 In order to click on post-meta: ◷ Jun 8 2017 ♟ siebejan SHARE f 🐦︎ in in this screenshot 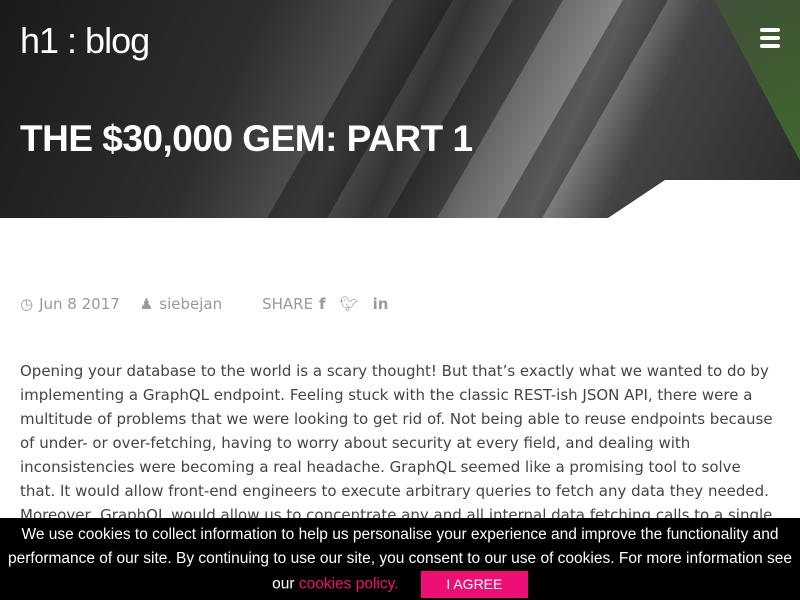, I will do `click(207, 304)`.